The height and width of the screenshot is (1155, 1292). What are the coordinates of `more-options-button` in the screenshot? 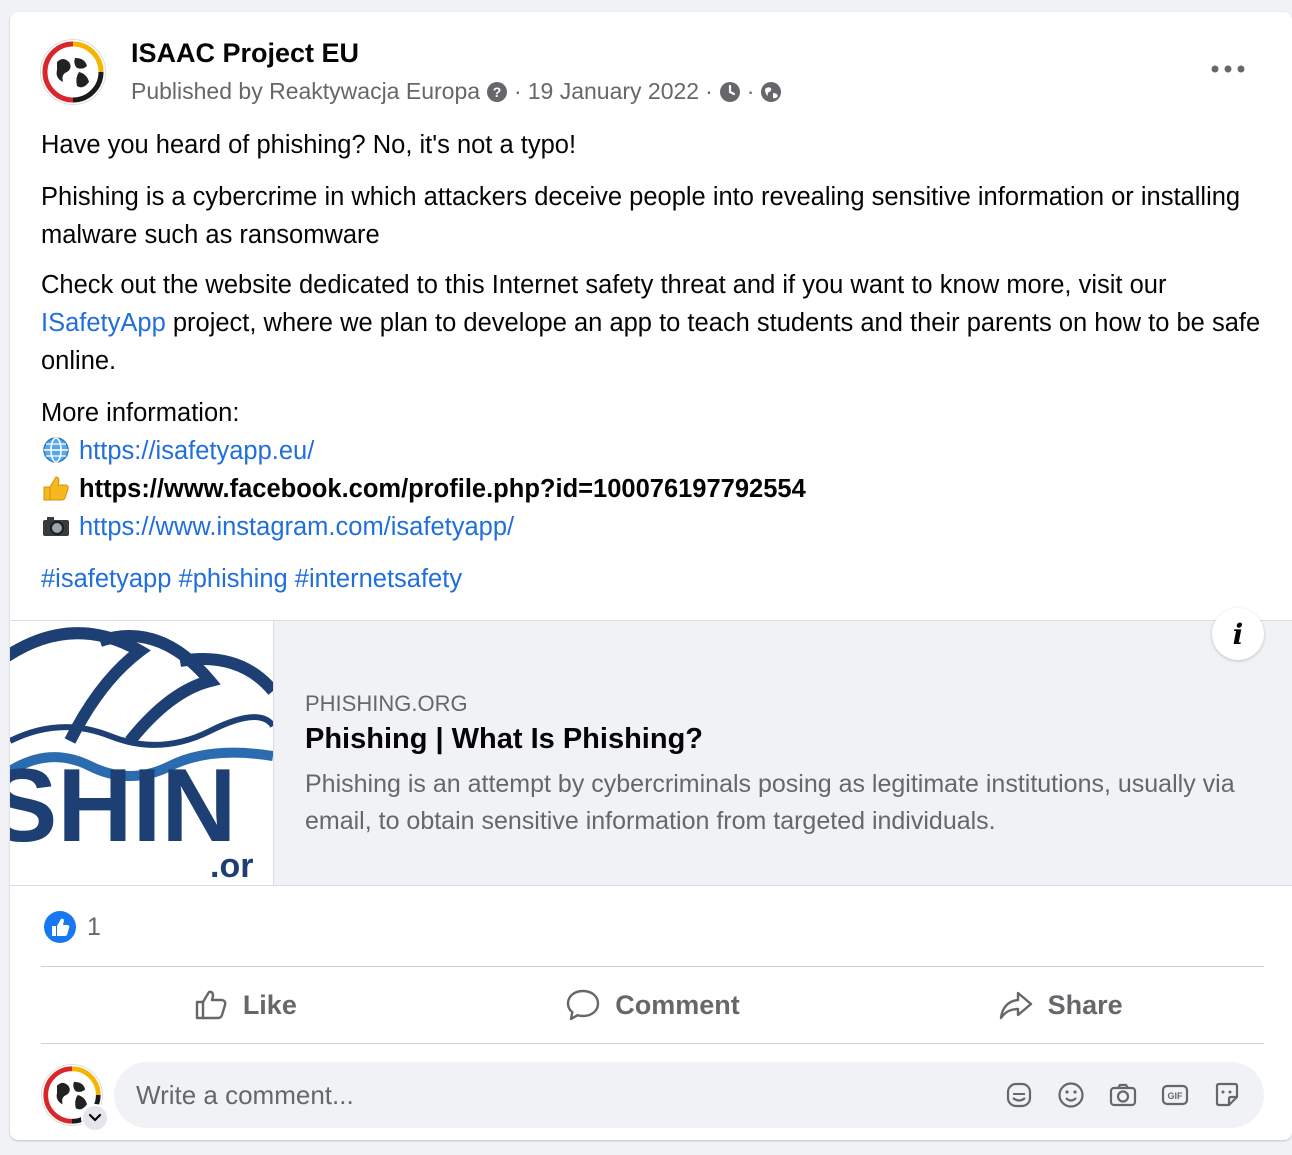 It's located at (1228, 69).